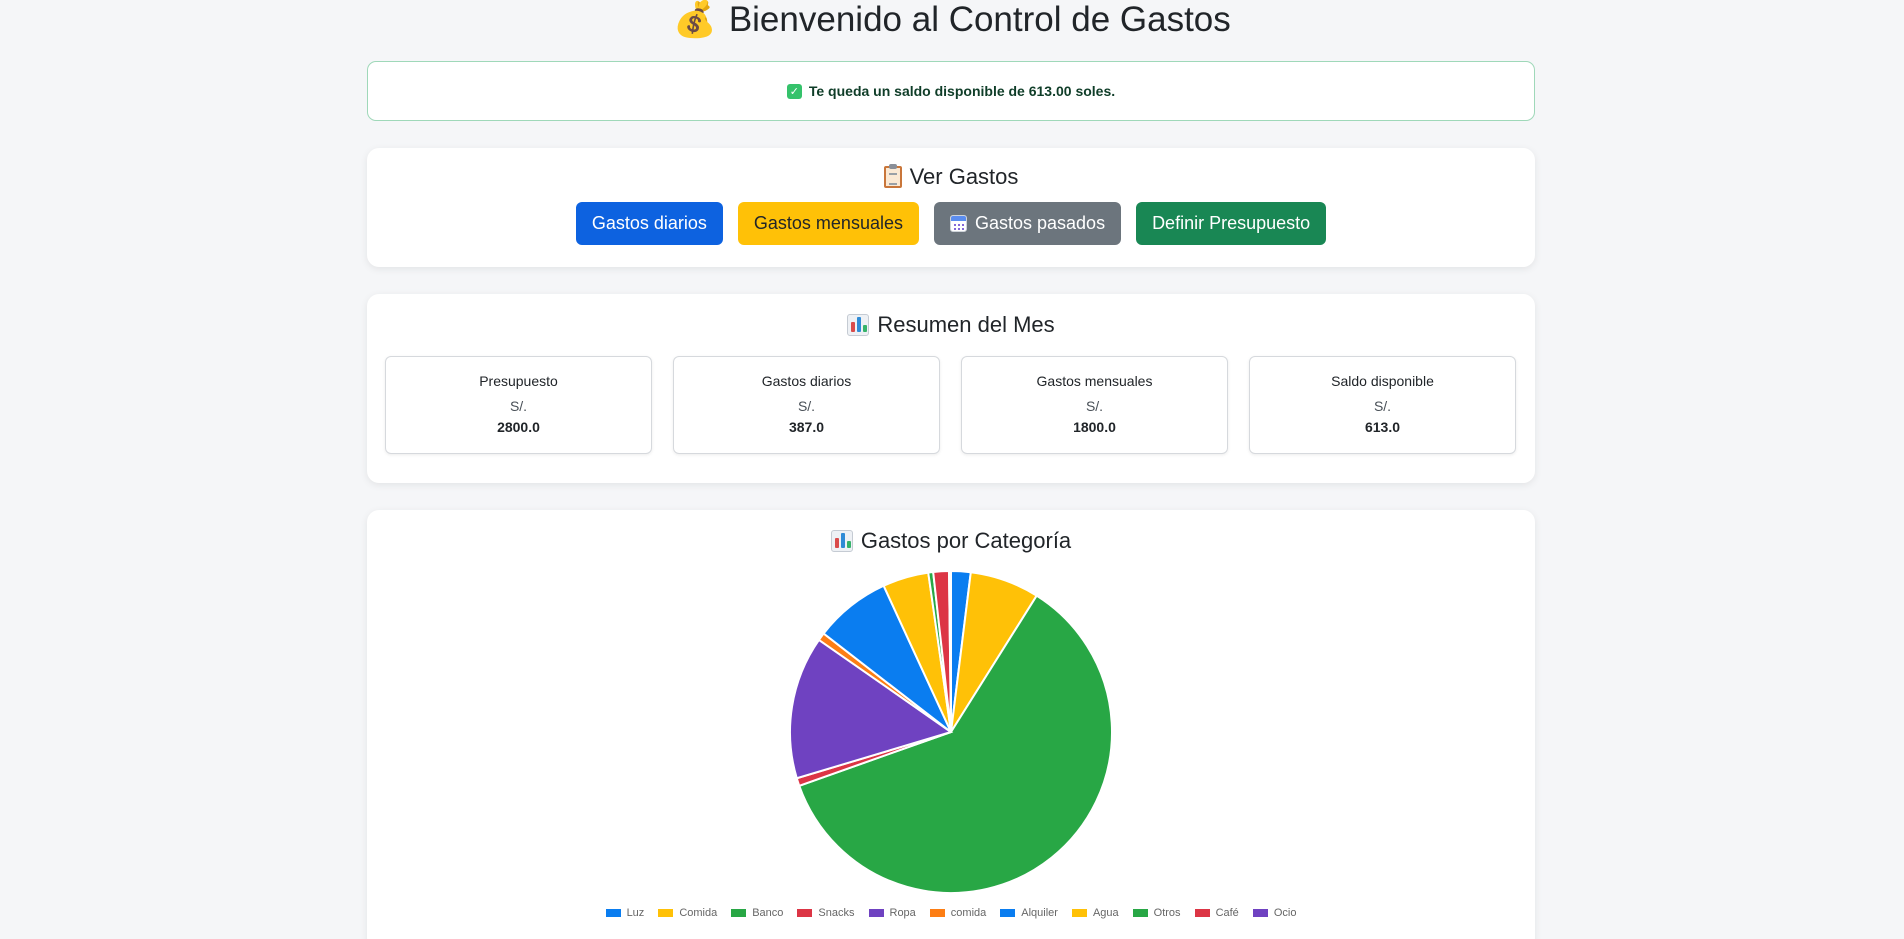  I want to click on legend-item-luz: Luz, so click(625, 913).